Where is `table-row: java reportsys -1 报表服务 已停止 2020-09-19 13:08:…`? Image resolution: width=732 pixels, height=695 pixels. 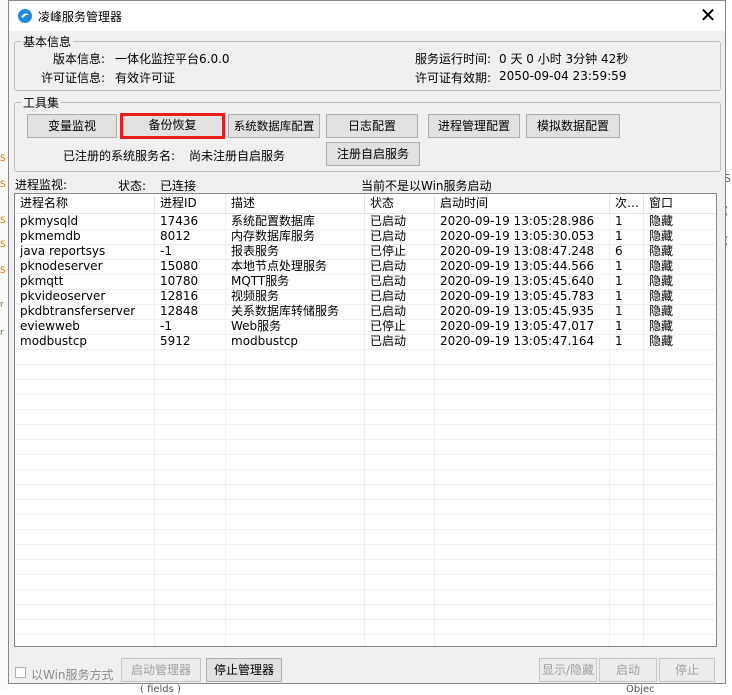 table-row: java reportsys -1 报表服务 已停止 2020-09-19 13:08:… is located at coordinates (365, 251).